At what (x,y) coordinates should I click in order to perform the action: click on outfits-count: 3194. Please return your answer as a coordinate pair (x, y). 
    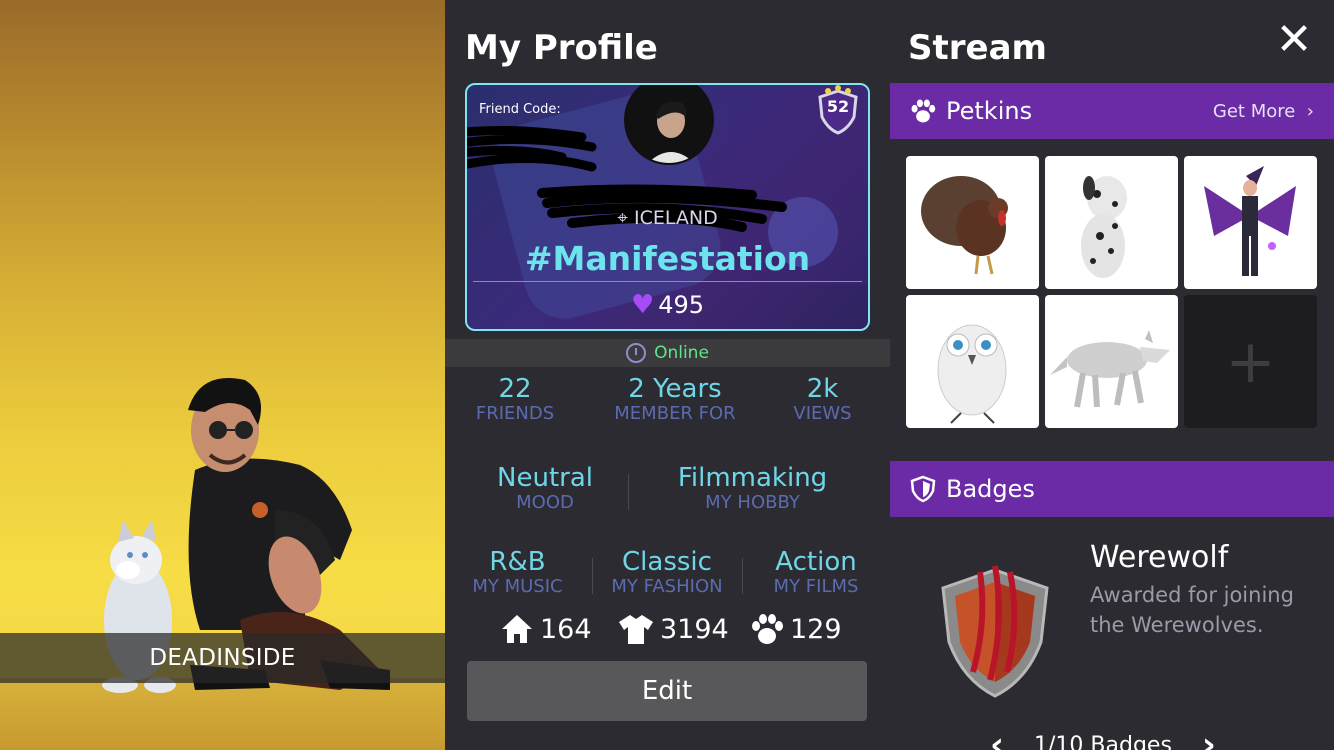
    Looking at the image, I should click on (673, 629).